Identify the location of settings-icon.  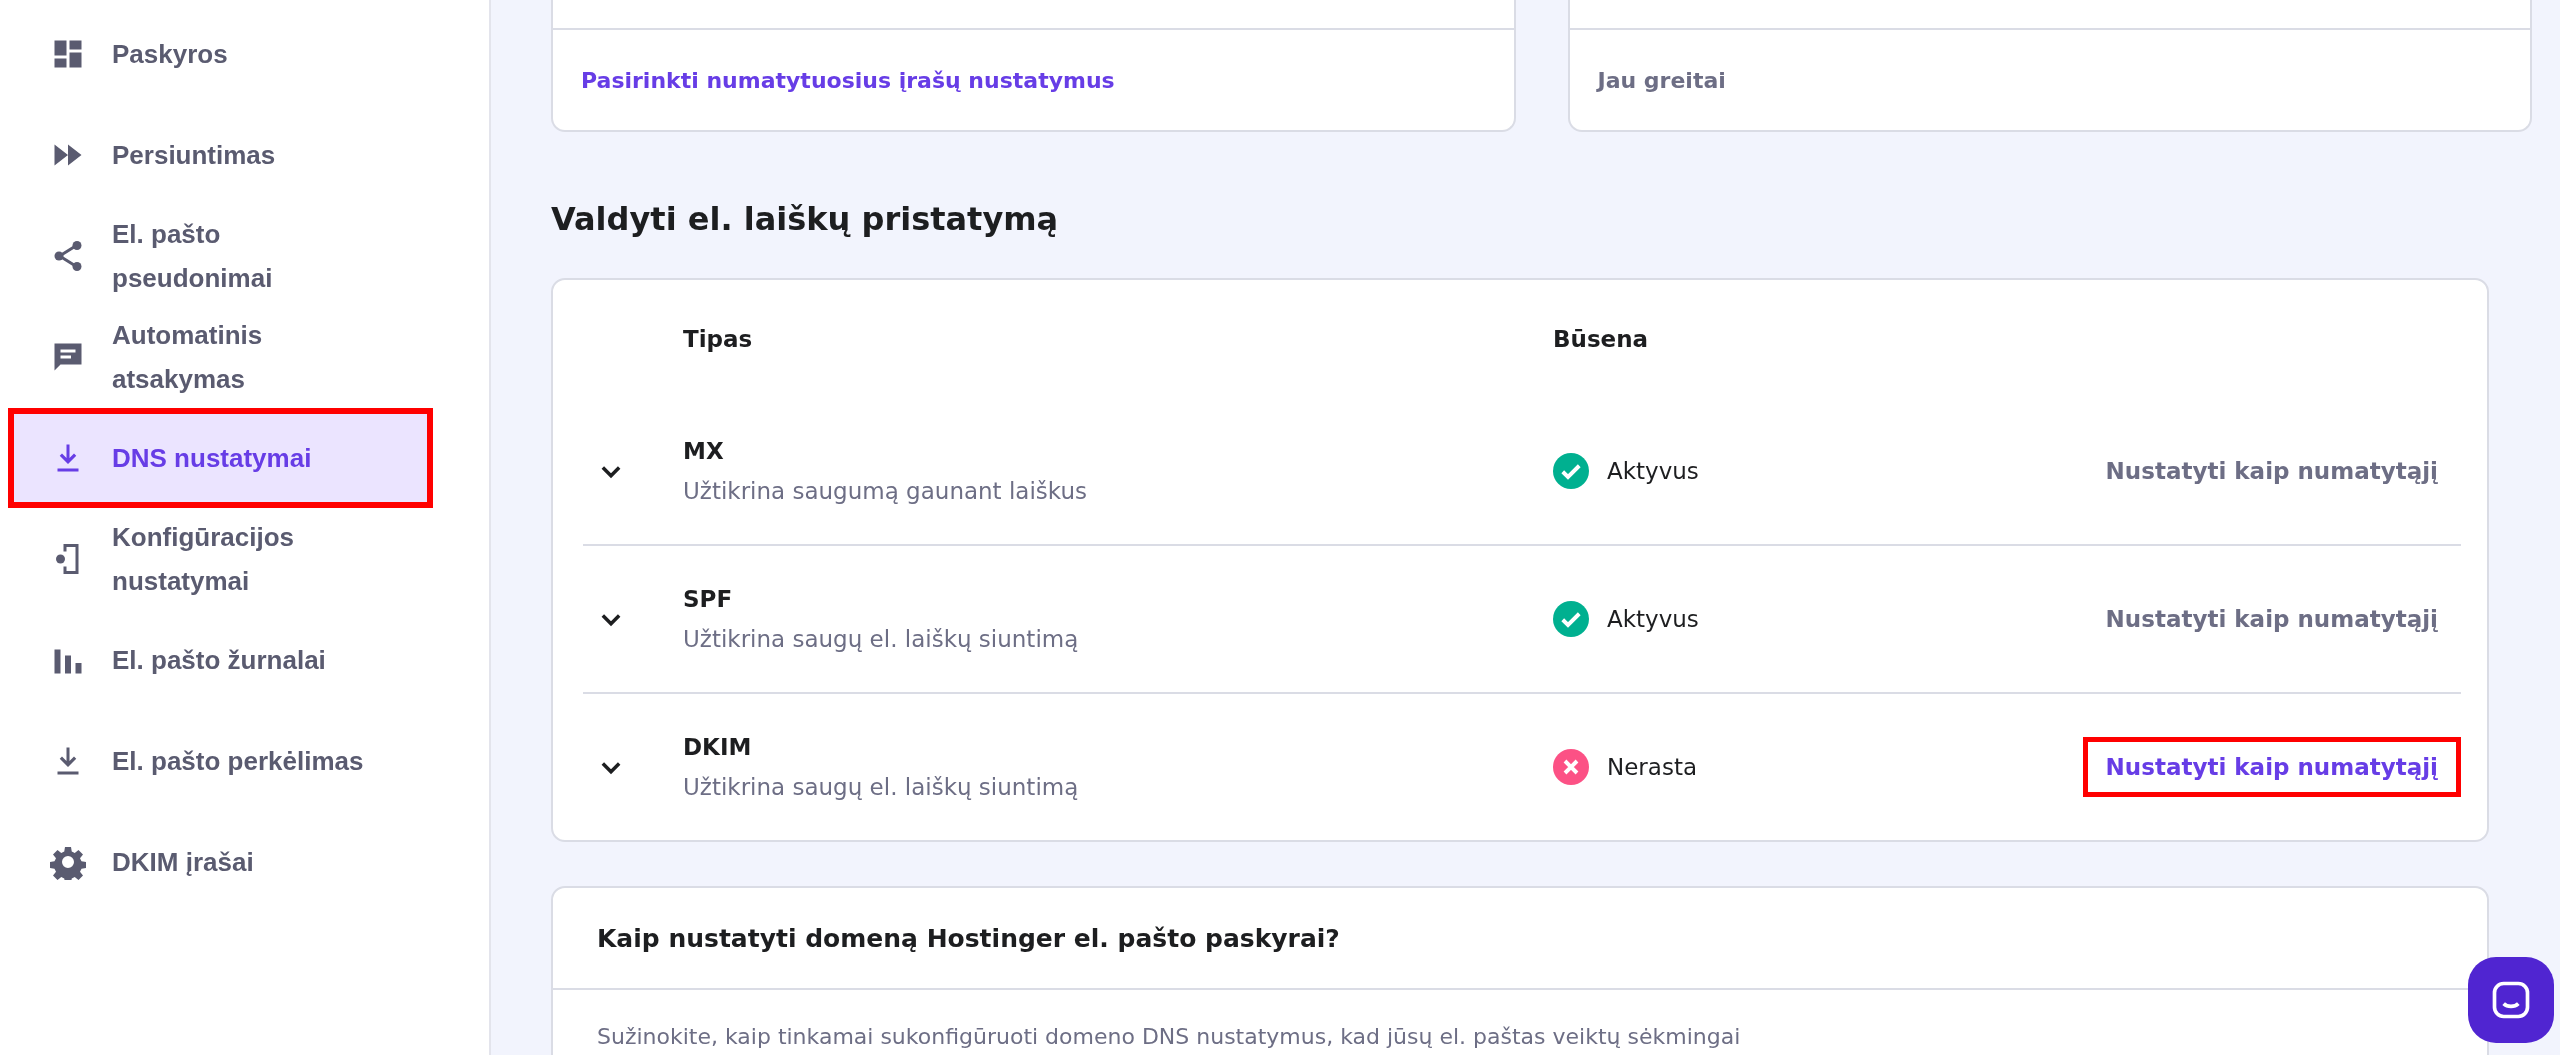
(68, 862).